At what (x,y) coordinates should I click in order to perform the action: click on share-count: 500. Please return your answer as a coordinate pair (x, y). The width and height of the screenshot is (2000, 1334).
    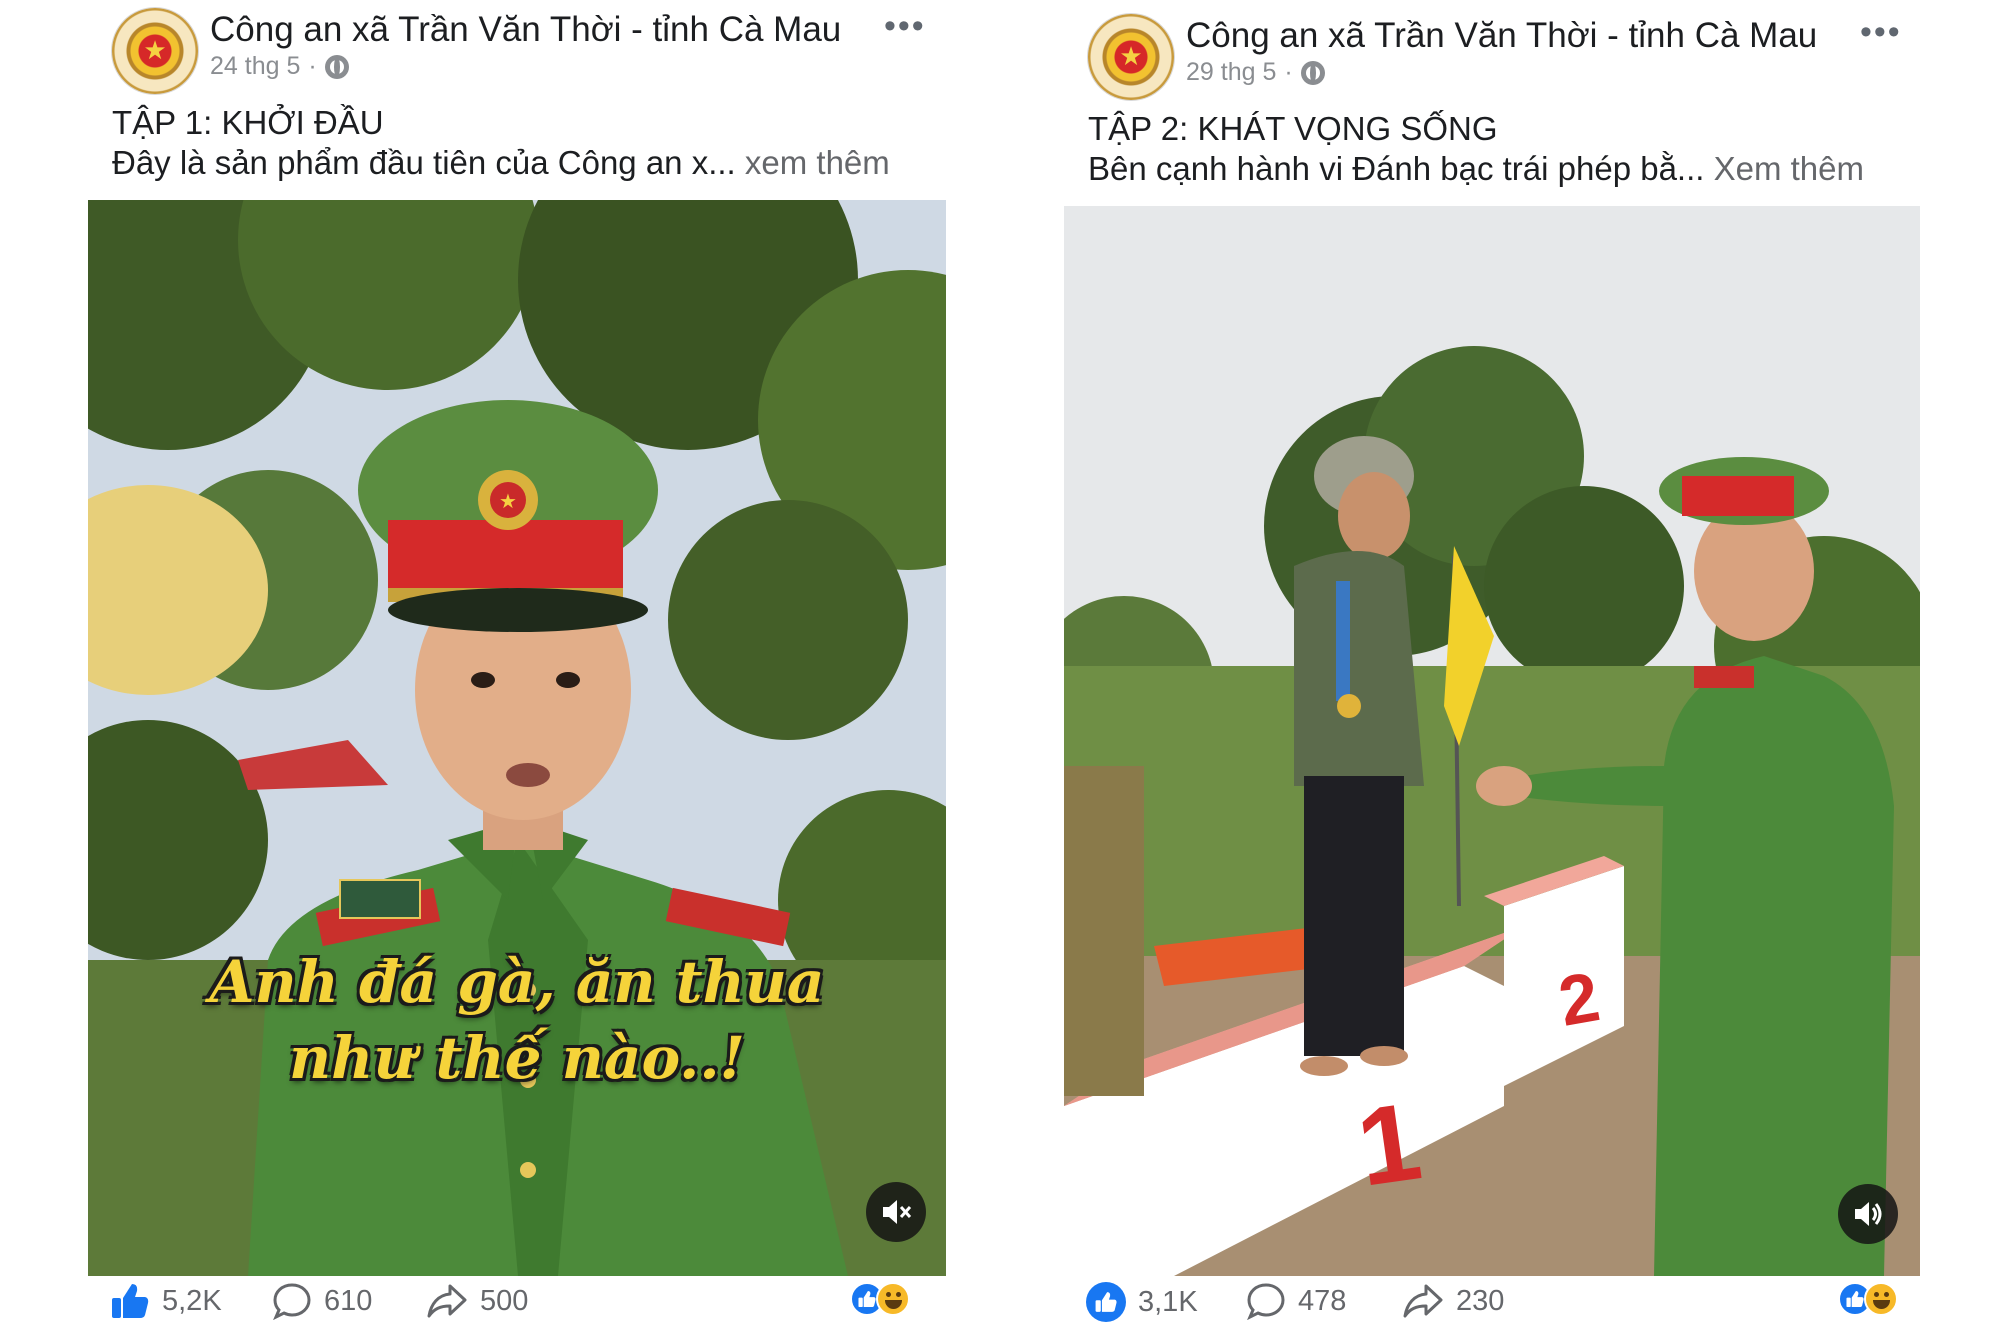
    Looking at the image, I should click on (504, 1300).